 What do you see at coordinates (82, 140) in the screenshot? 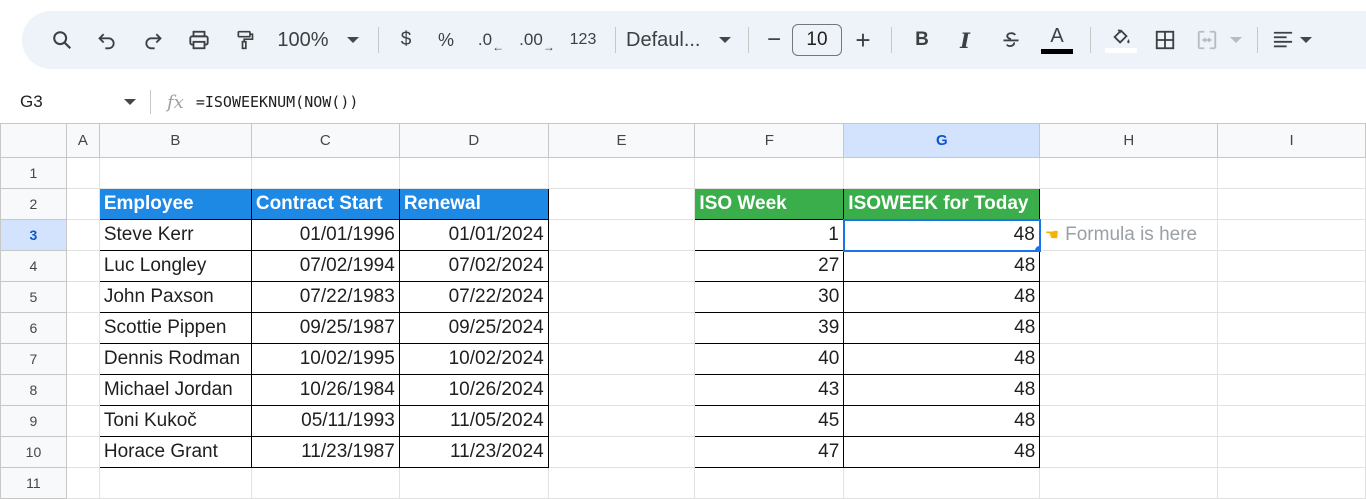
I see `column-header: A` at bounding box center [82, 140].